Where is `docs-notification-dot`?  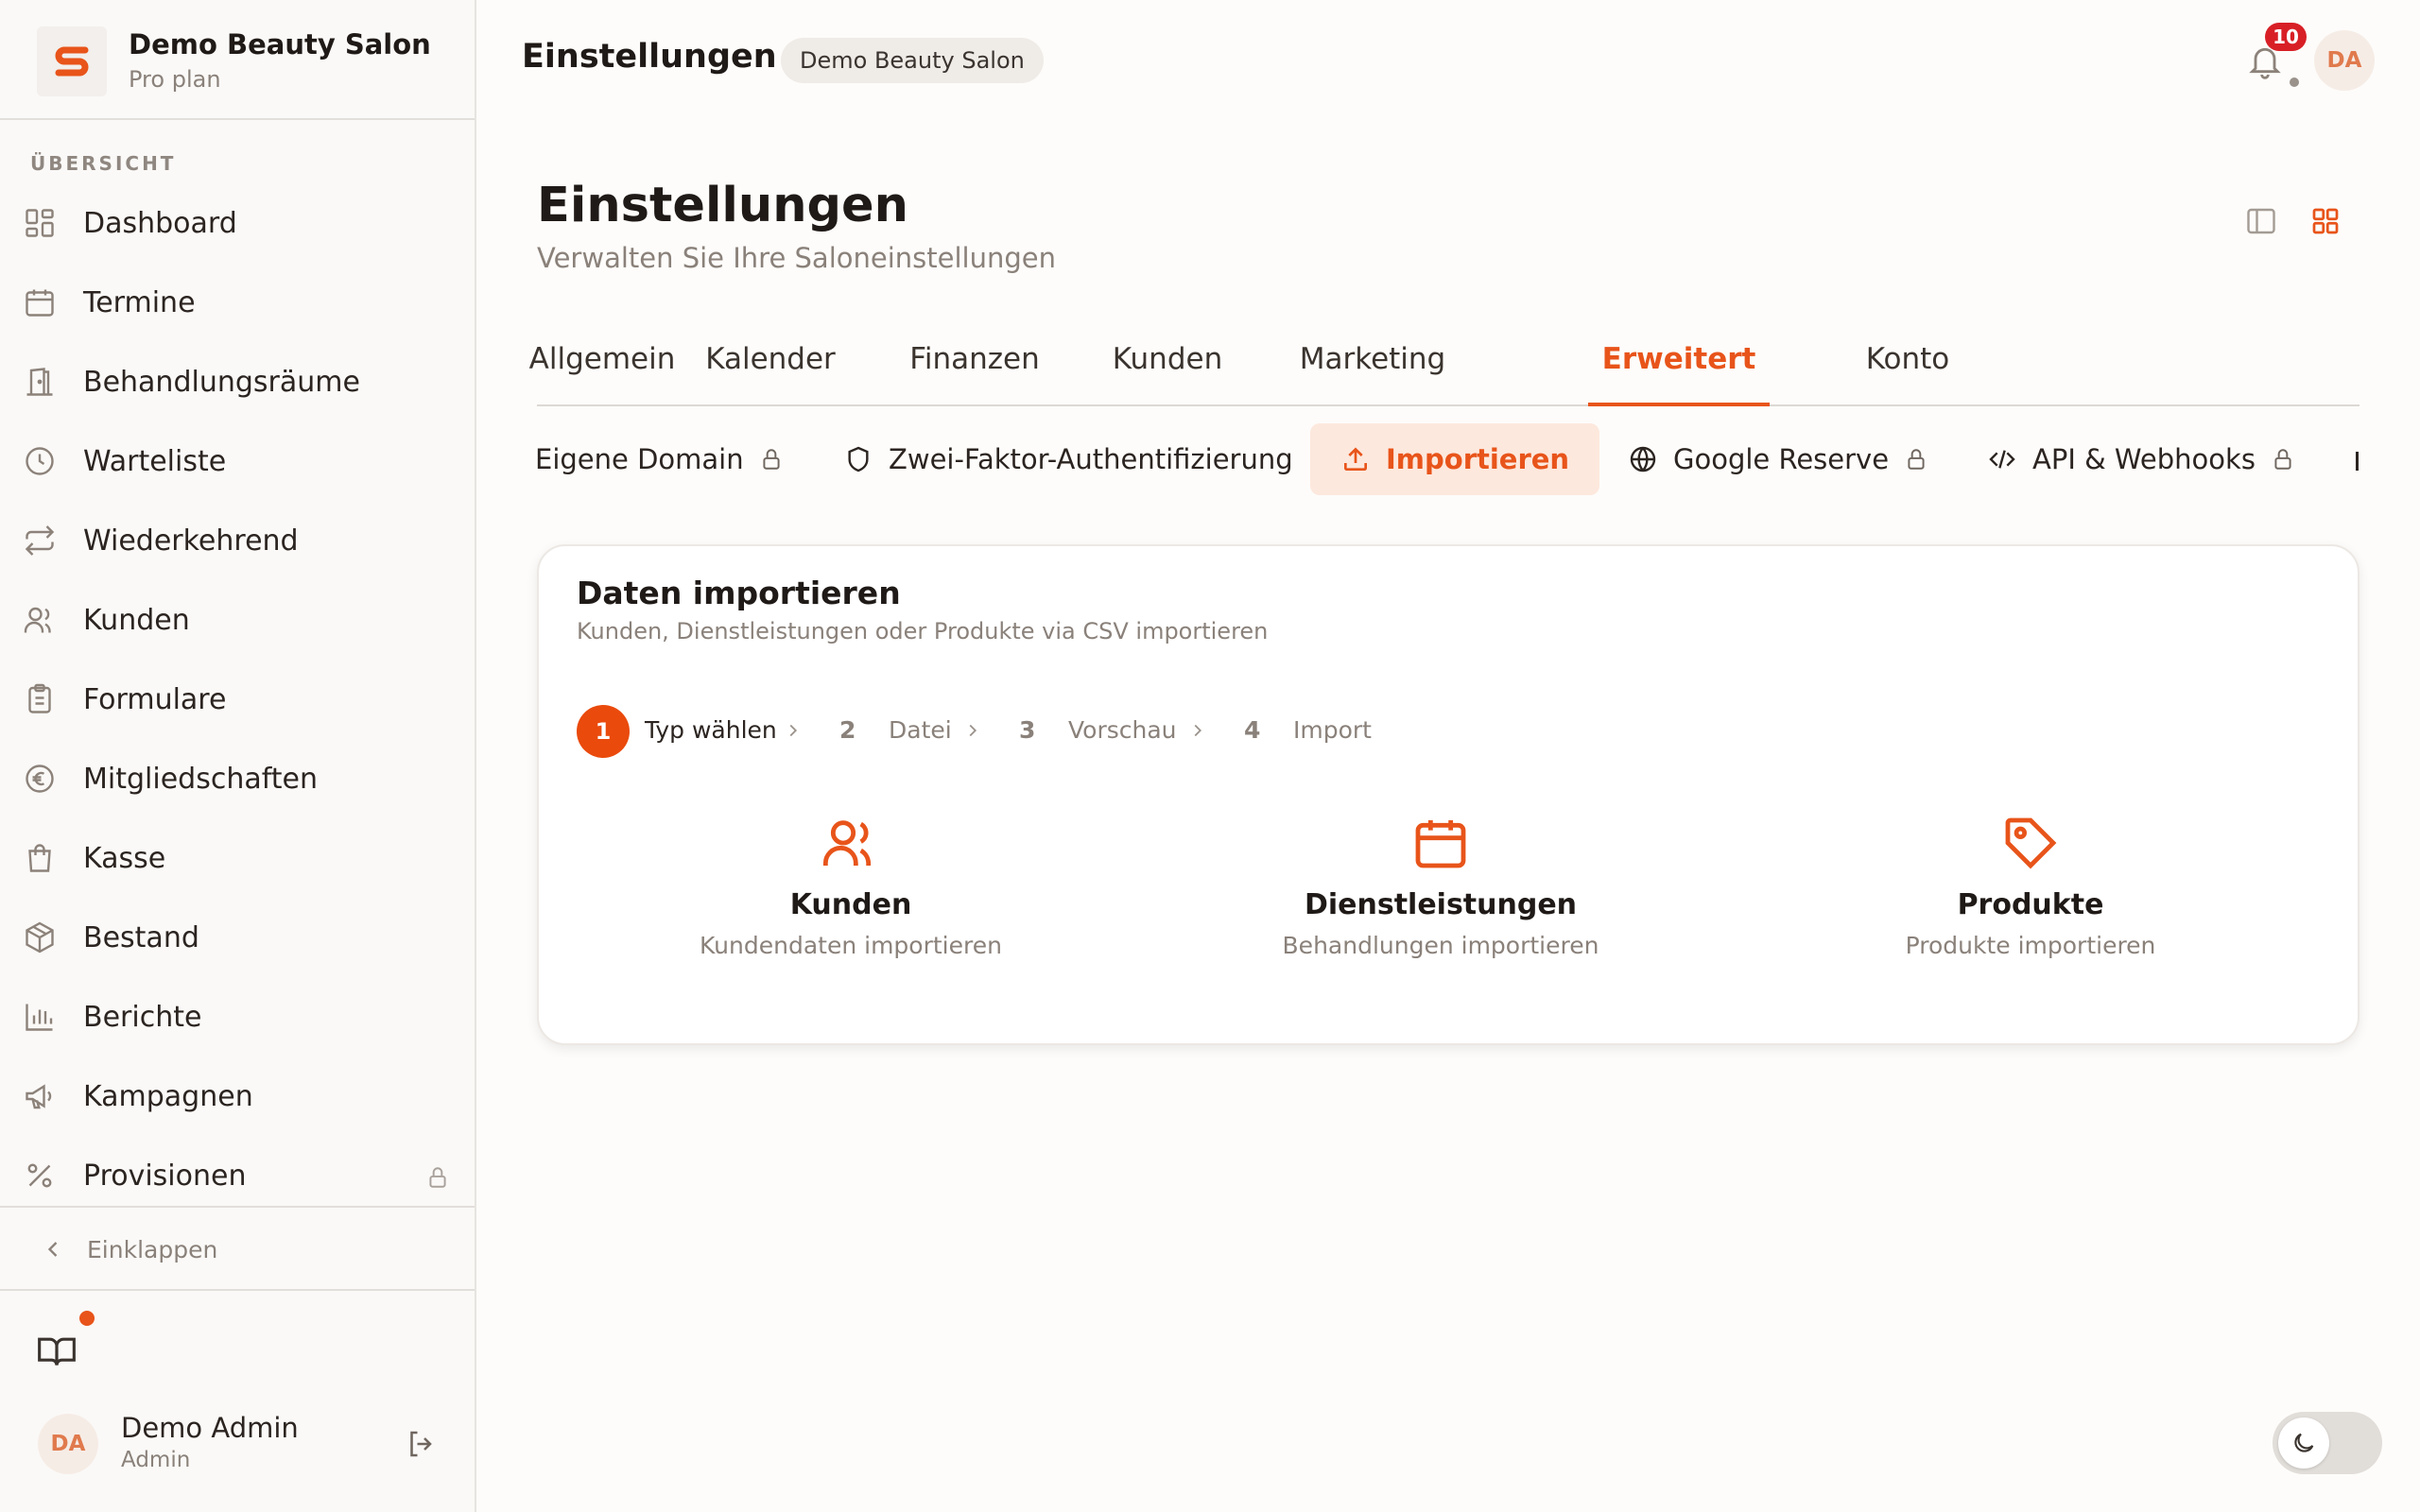
docs-notification-dot is located at coordinates (87, 1318).